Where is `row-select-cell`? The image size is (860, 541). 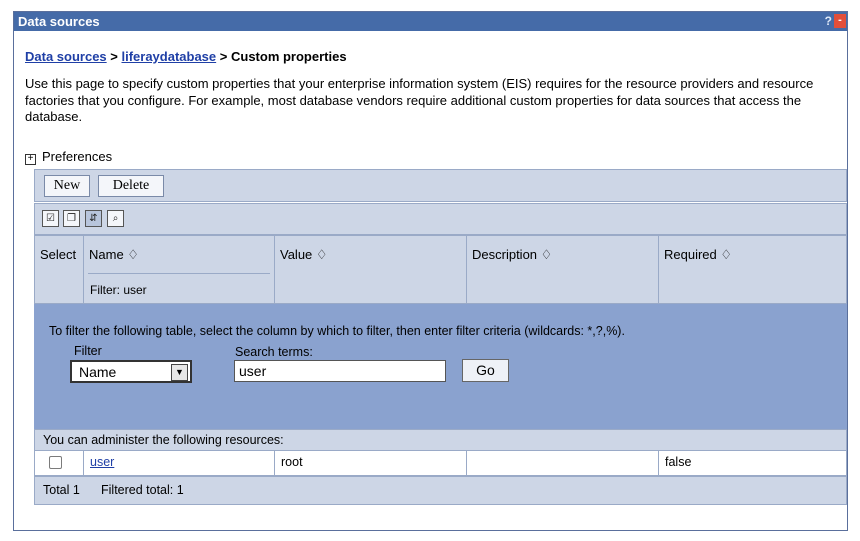
row-select-cell is located at coordinates (59, 463).